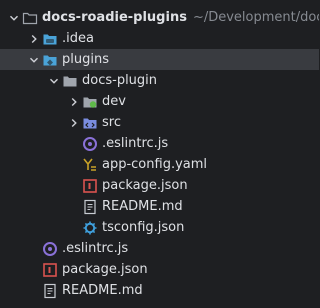  I want to click on tree-node-app-config: app-config.yaml, so click(159, 164).